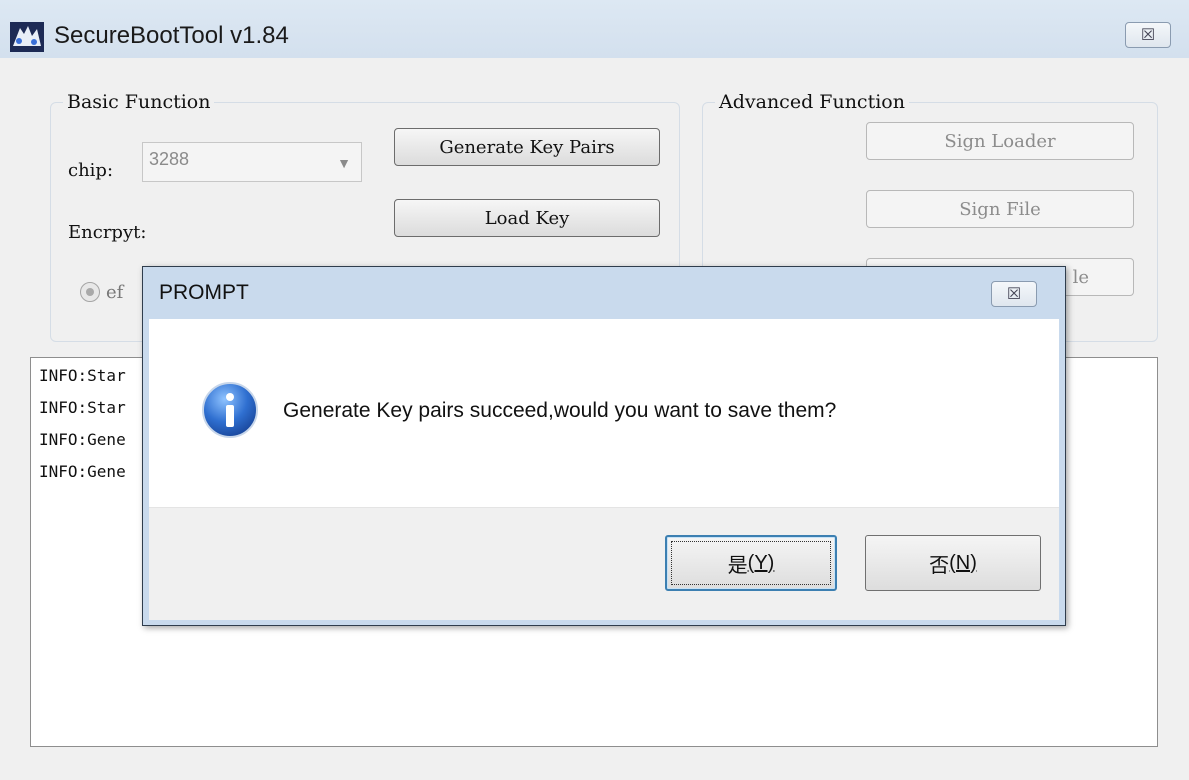 The image size is (1189, 780). I want to click on app-icon, so click(27, 37).